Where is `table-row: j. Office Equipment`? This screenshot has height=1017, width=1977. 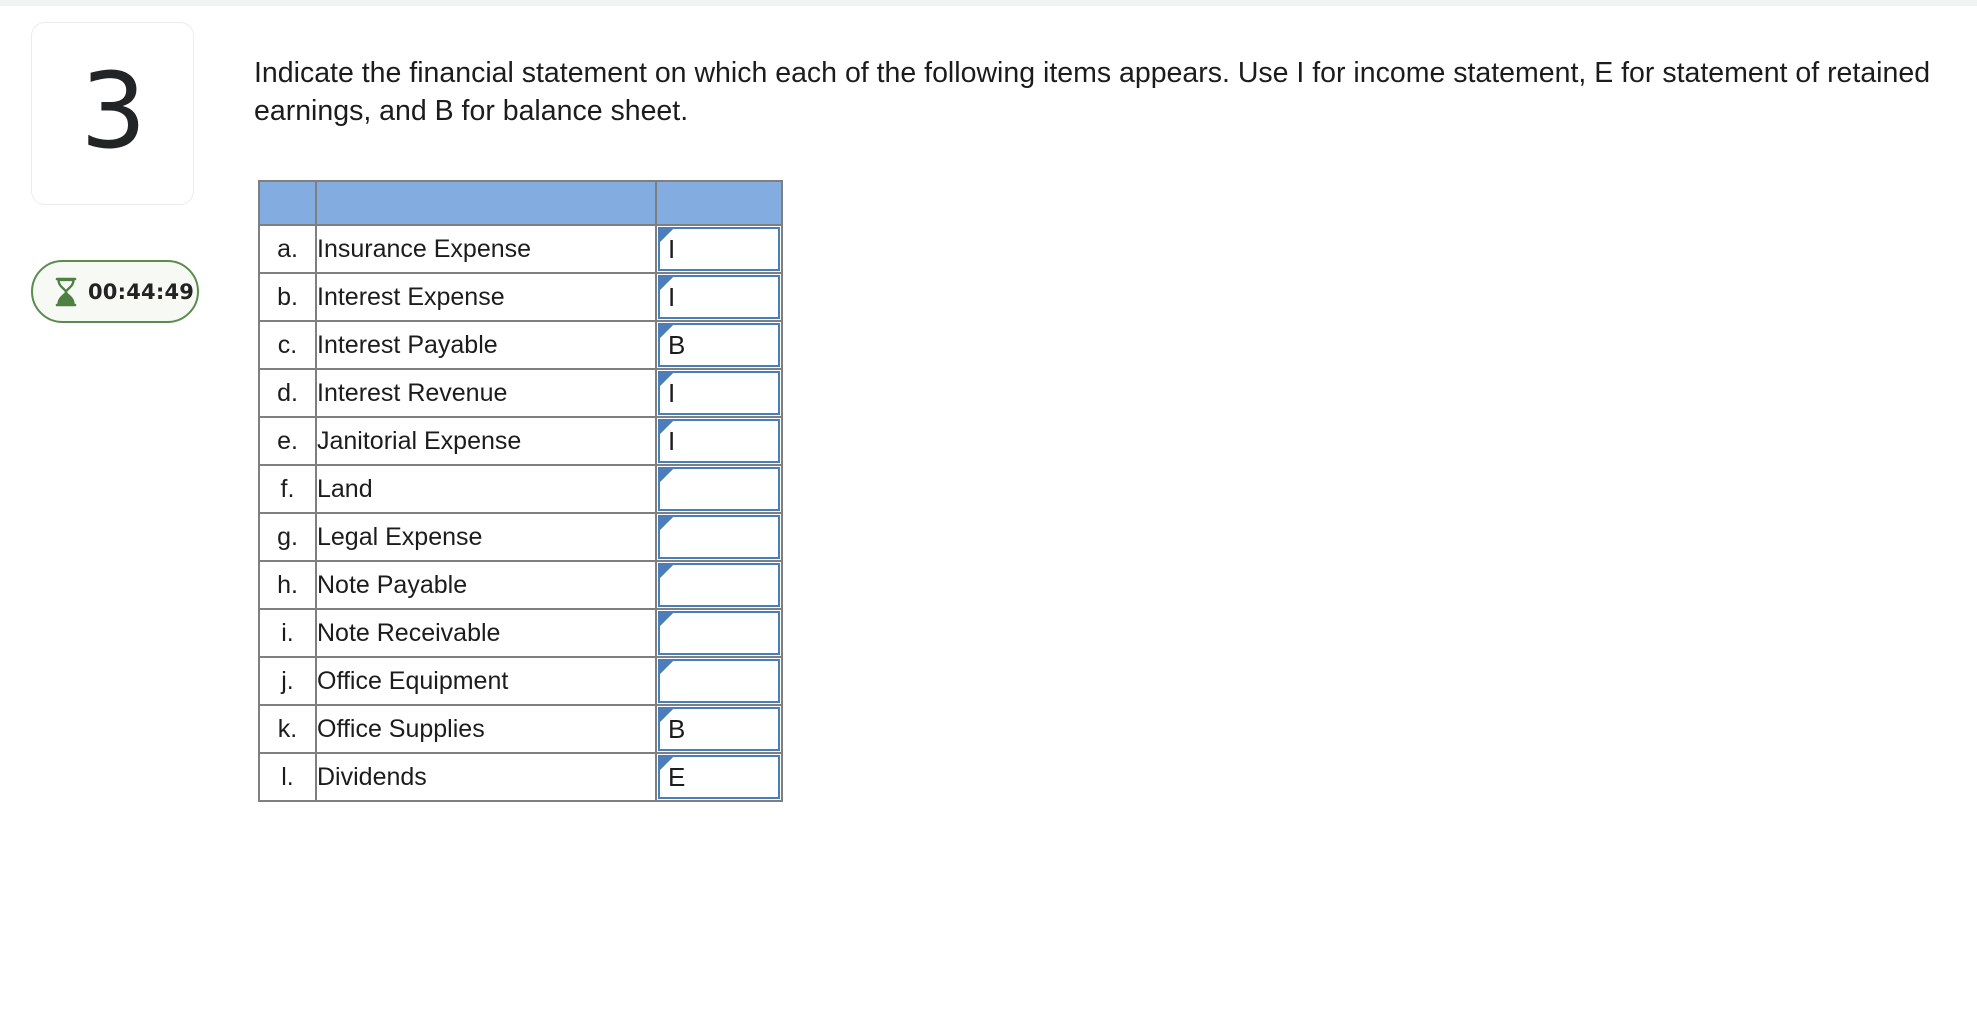
table-row: j. Office Equipment is located at coordinates (520, 681).